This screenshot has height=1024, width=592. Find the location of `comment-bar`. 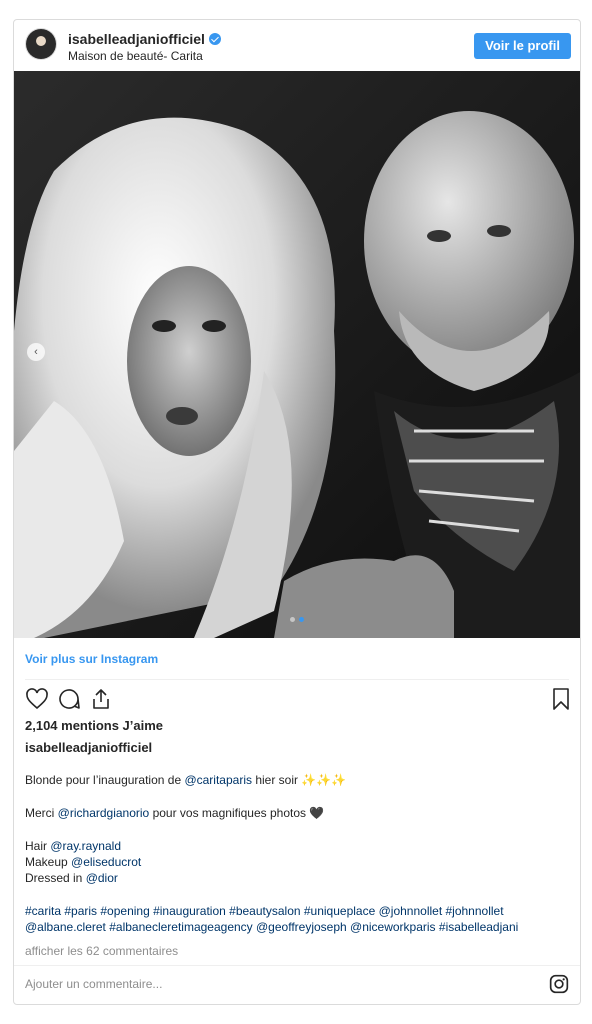

comment-bar is located at coordinates (297, 984).